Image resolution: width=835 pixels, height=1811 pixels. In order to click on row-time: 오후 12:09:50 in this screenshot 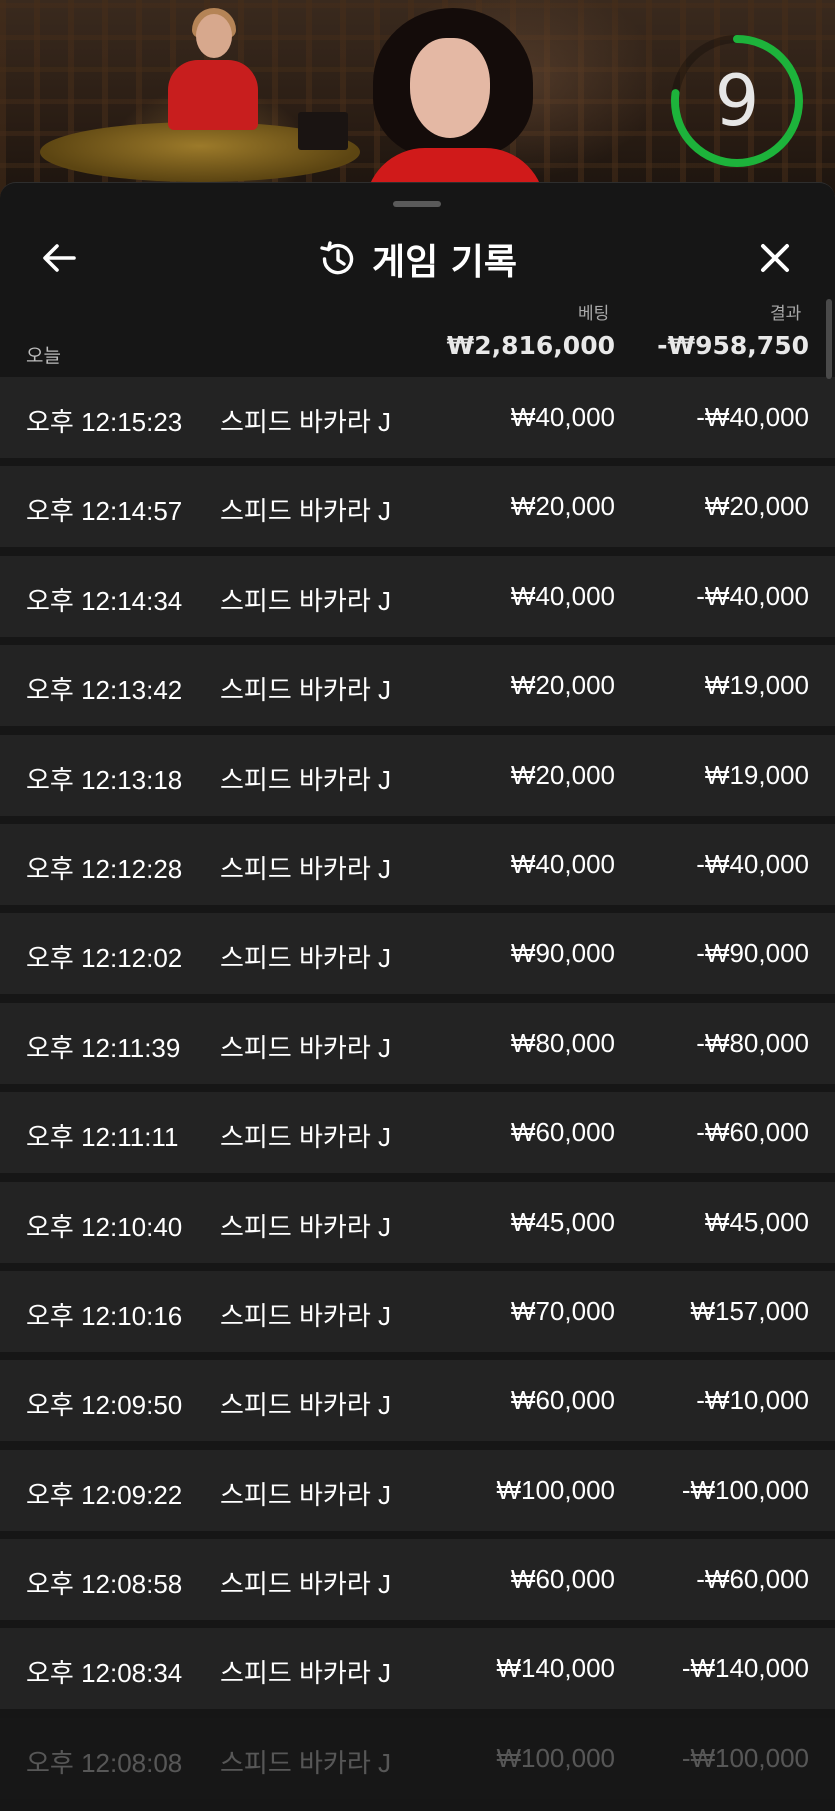, I will do `click(104, 1405)`.